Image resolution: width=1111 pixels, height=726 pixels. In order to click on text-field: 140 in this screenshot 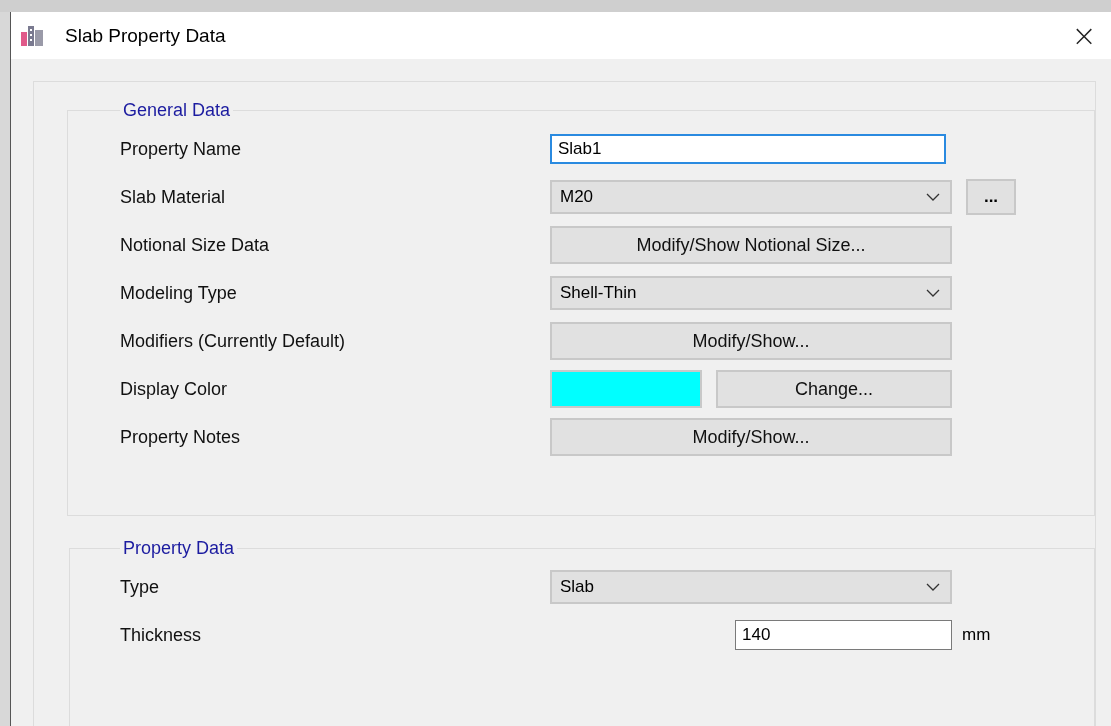, I will do `click(843, 635)`.